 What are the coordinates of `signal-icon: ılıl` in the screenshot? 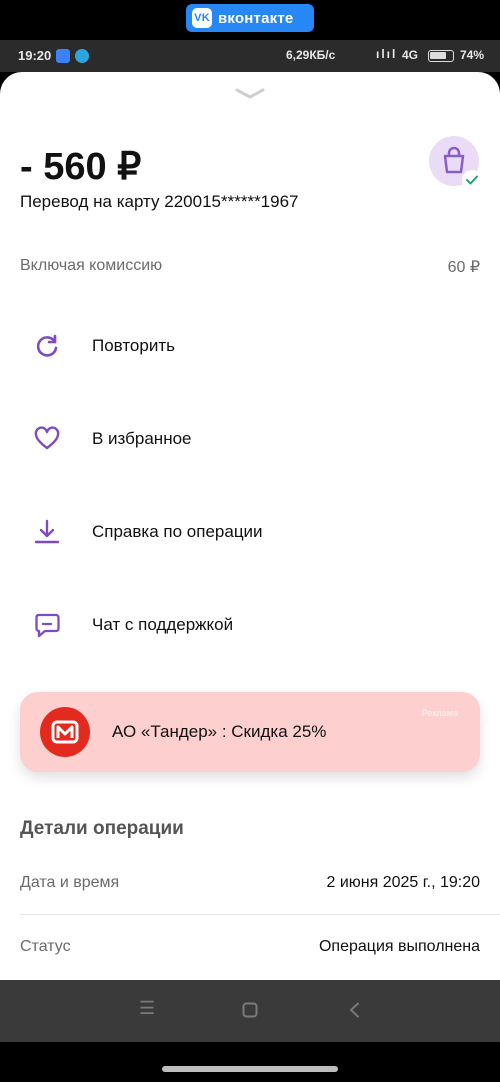 It's located at (387, 54).